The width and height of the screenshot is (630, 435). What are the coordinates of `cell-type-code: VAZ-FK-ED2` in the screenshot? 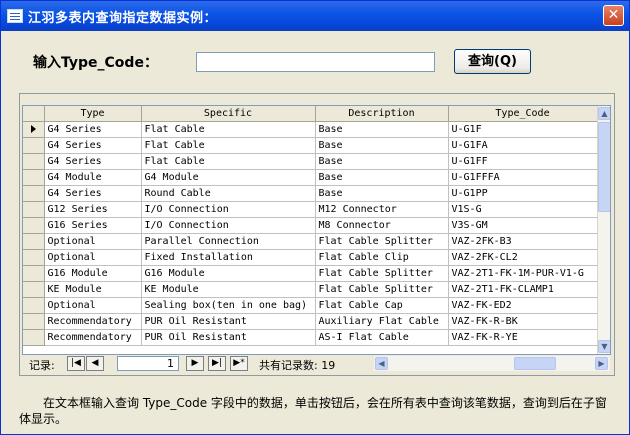 It's located at (523, 305).